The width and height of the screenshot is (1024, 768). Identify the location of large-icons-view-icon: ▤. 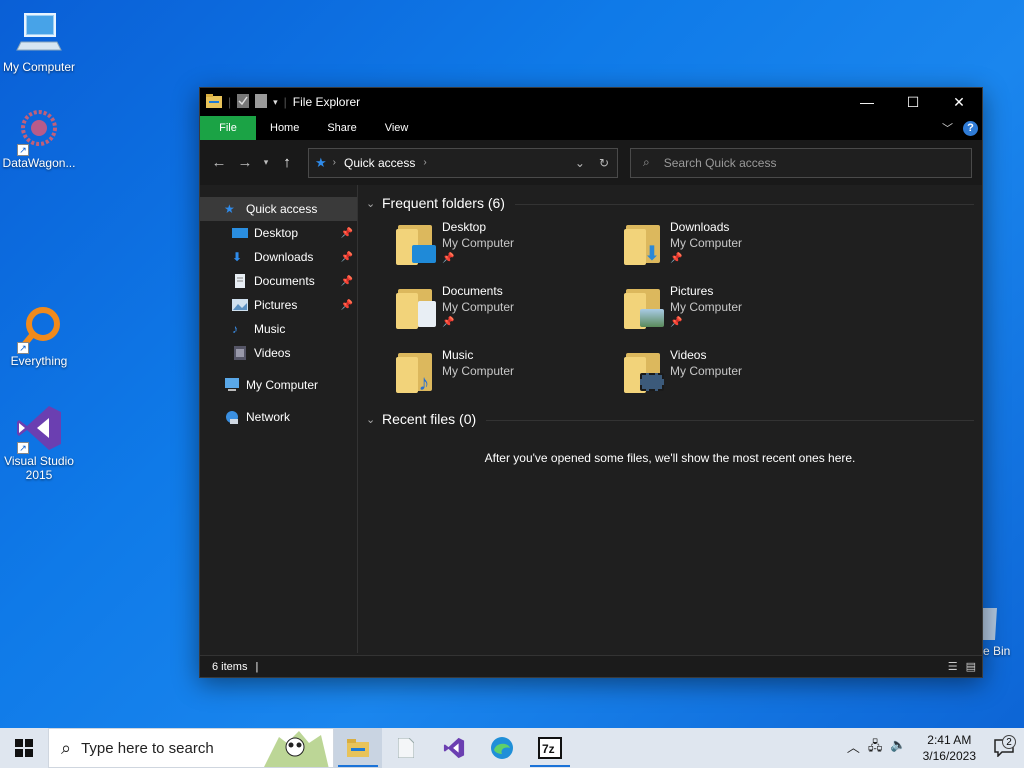
(971, 666).